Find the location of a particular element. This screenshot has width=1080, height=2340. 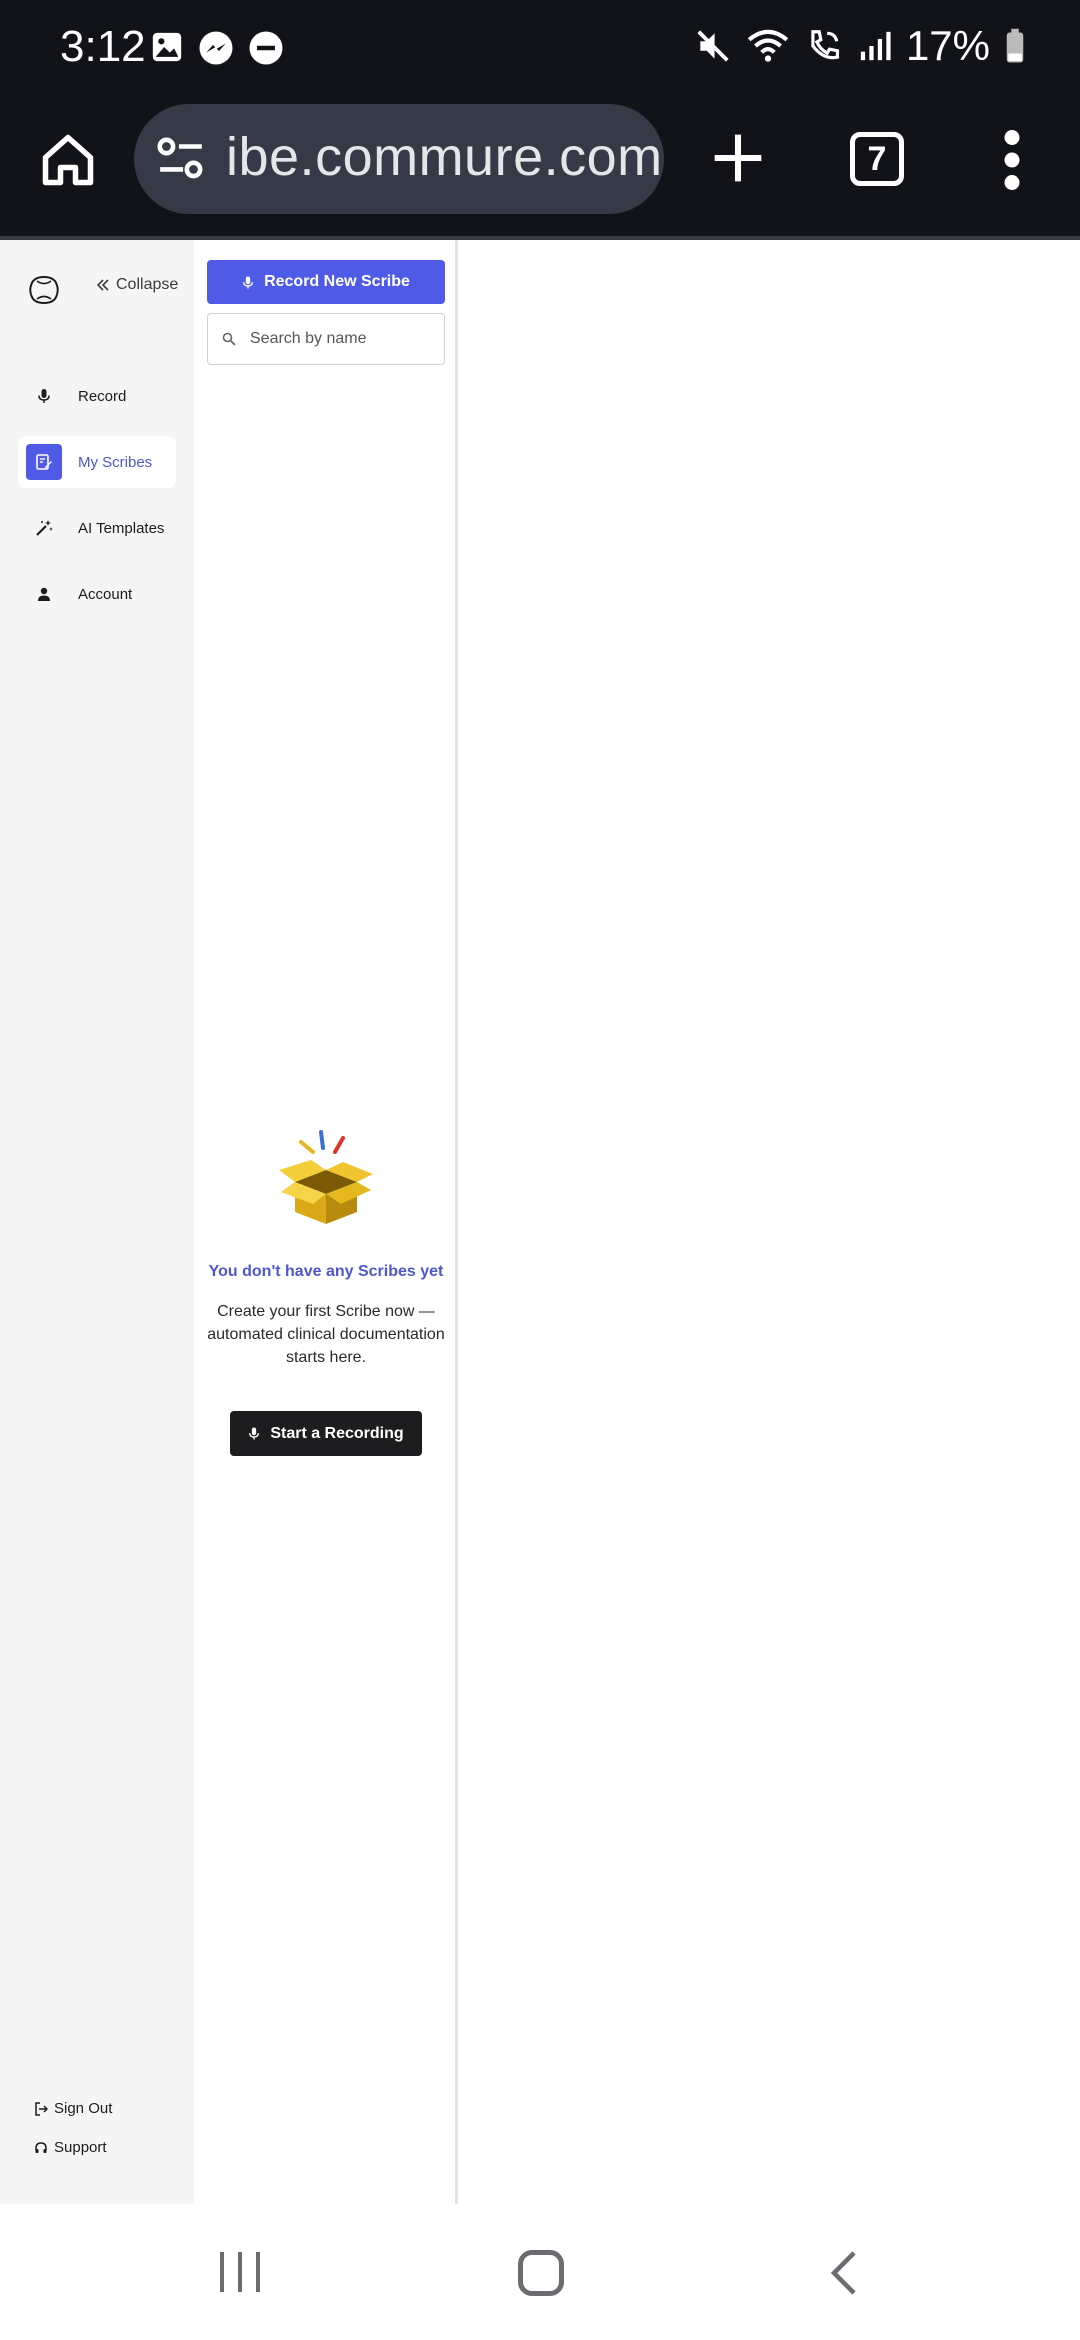

person-icon is located at coordinates (44, 594).